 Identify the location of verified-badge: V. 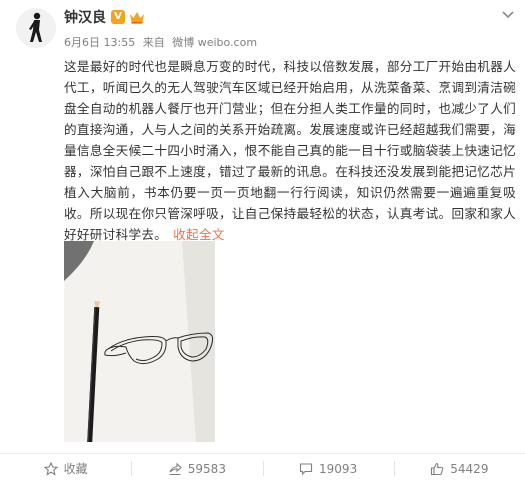
(118, 17).